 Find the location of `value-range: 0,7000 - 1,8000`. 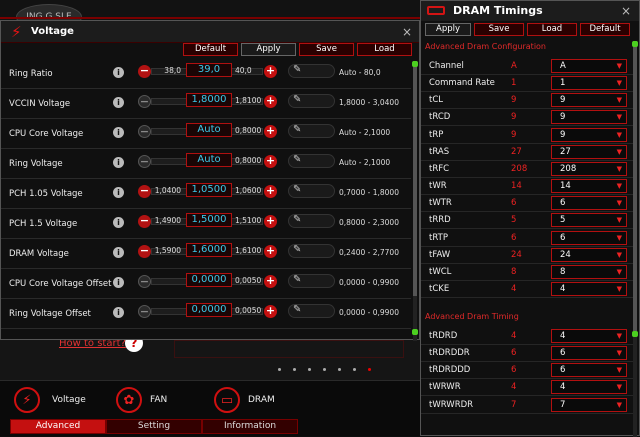

value-range: 0,7000 - 1,8000 is located at coordinates (369, 192).